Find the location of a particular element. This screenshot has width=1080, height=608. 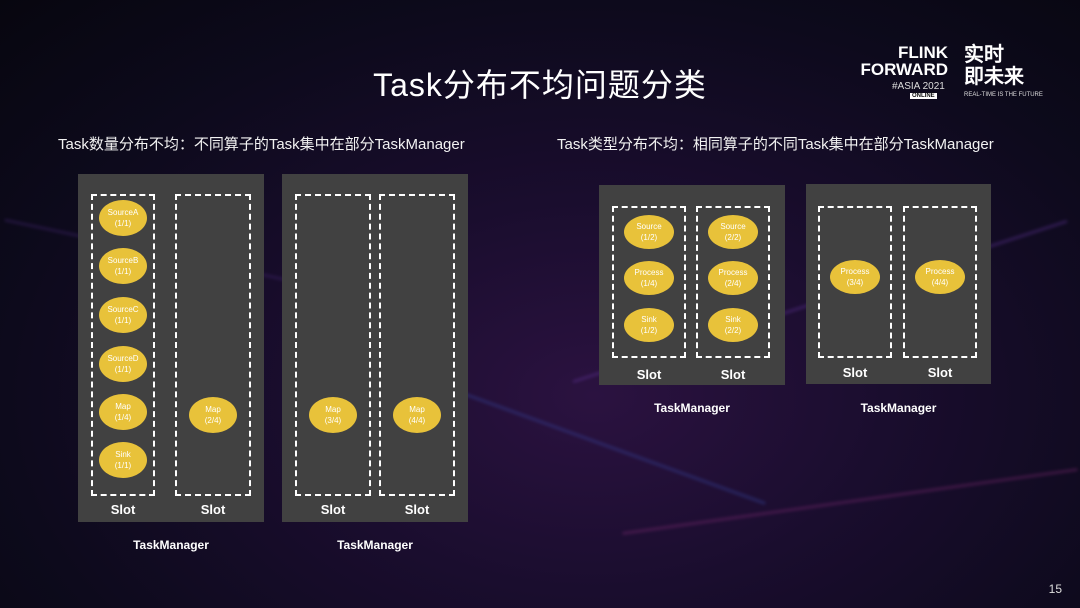

operator-task: Process (4/4) is located at coordinates (940, 277).